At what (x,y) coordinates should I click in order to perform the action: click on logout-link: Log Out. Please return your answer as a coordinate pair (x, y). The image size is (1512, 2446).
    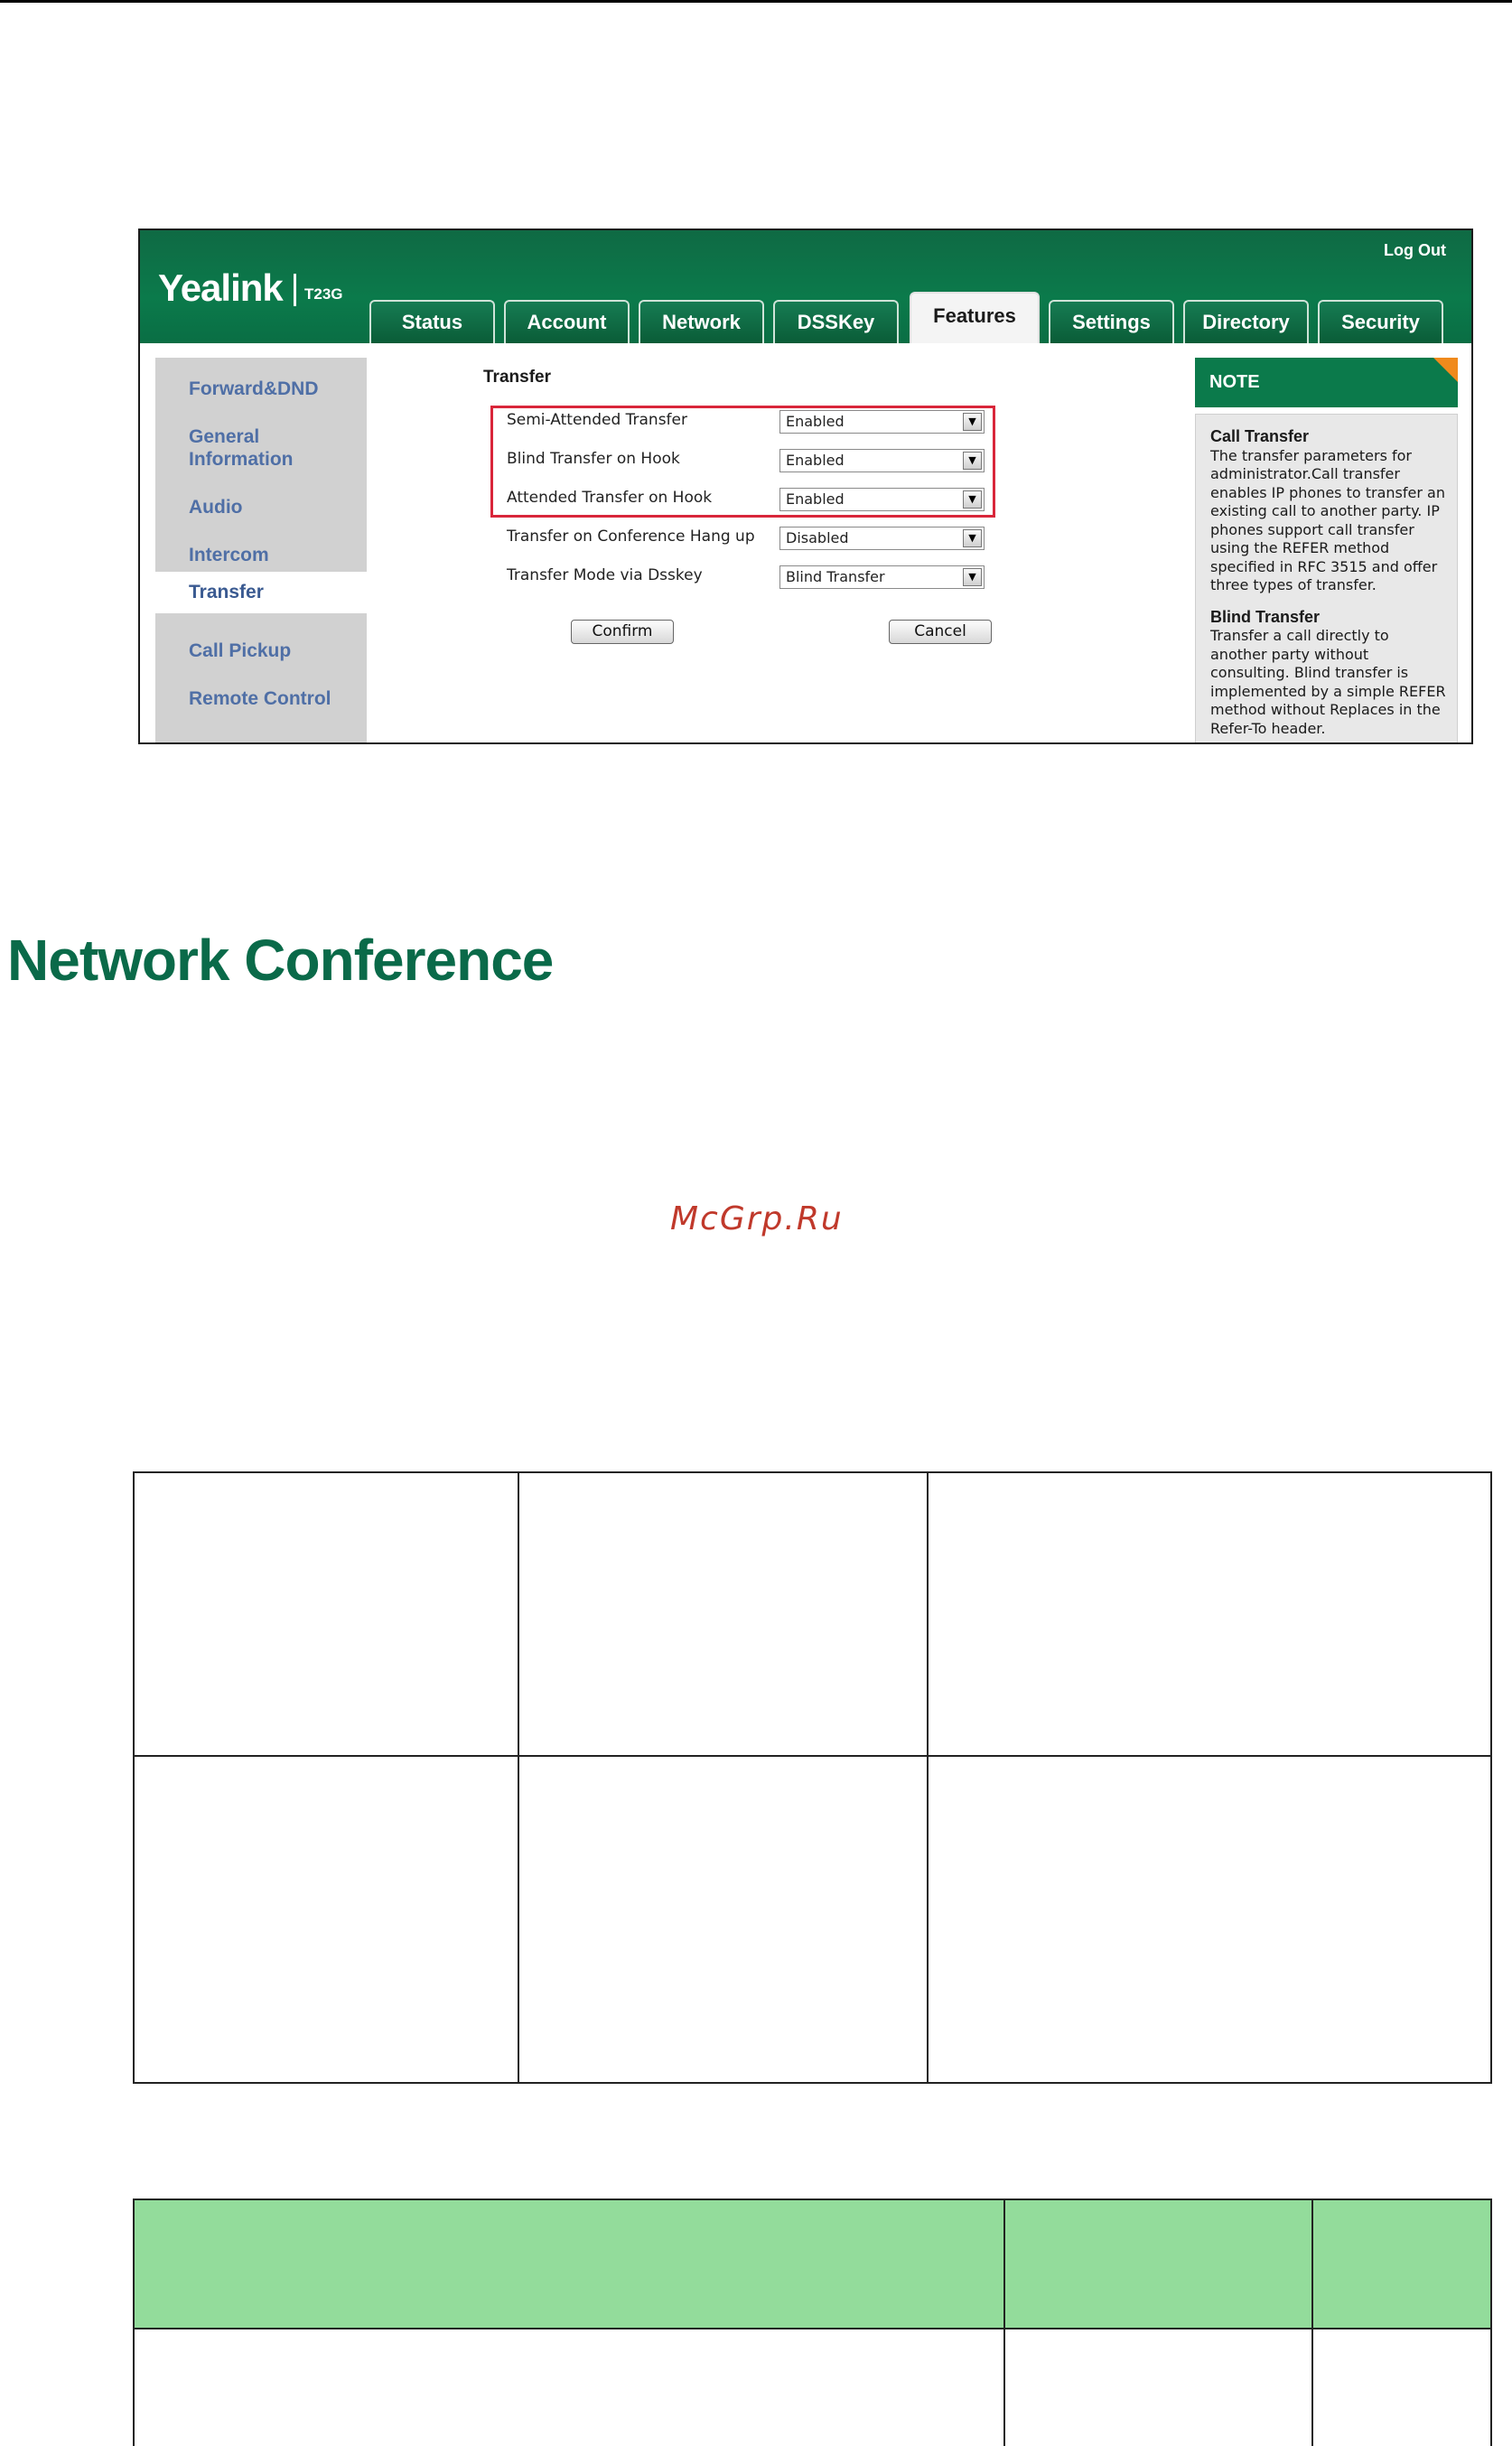
    Looking at the image, I should click on (1415, 251).